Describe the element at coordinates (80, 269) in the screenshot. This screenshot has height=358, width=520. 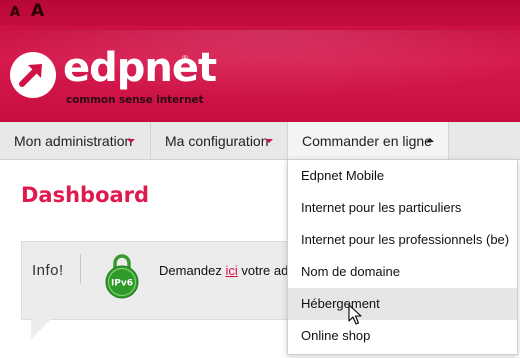
I see `info-divider` at that location.